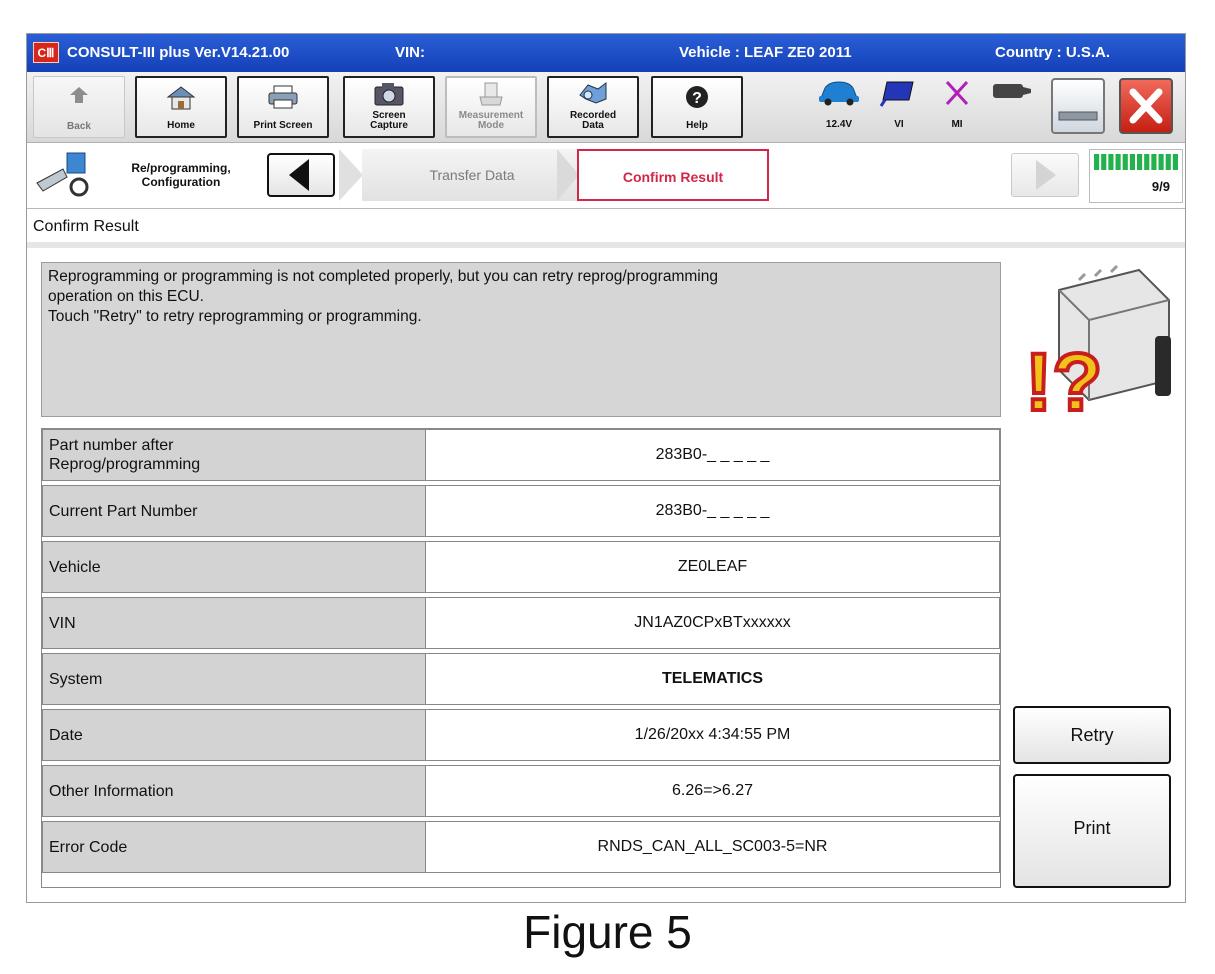 This screenshot has height=974, width=1215. Describe the element at coordinates (899, 124) in the screenshot. I see `vi-label: VI` at that location.